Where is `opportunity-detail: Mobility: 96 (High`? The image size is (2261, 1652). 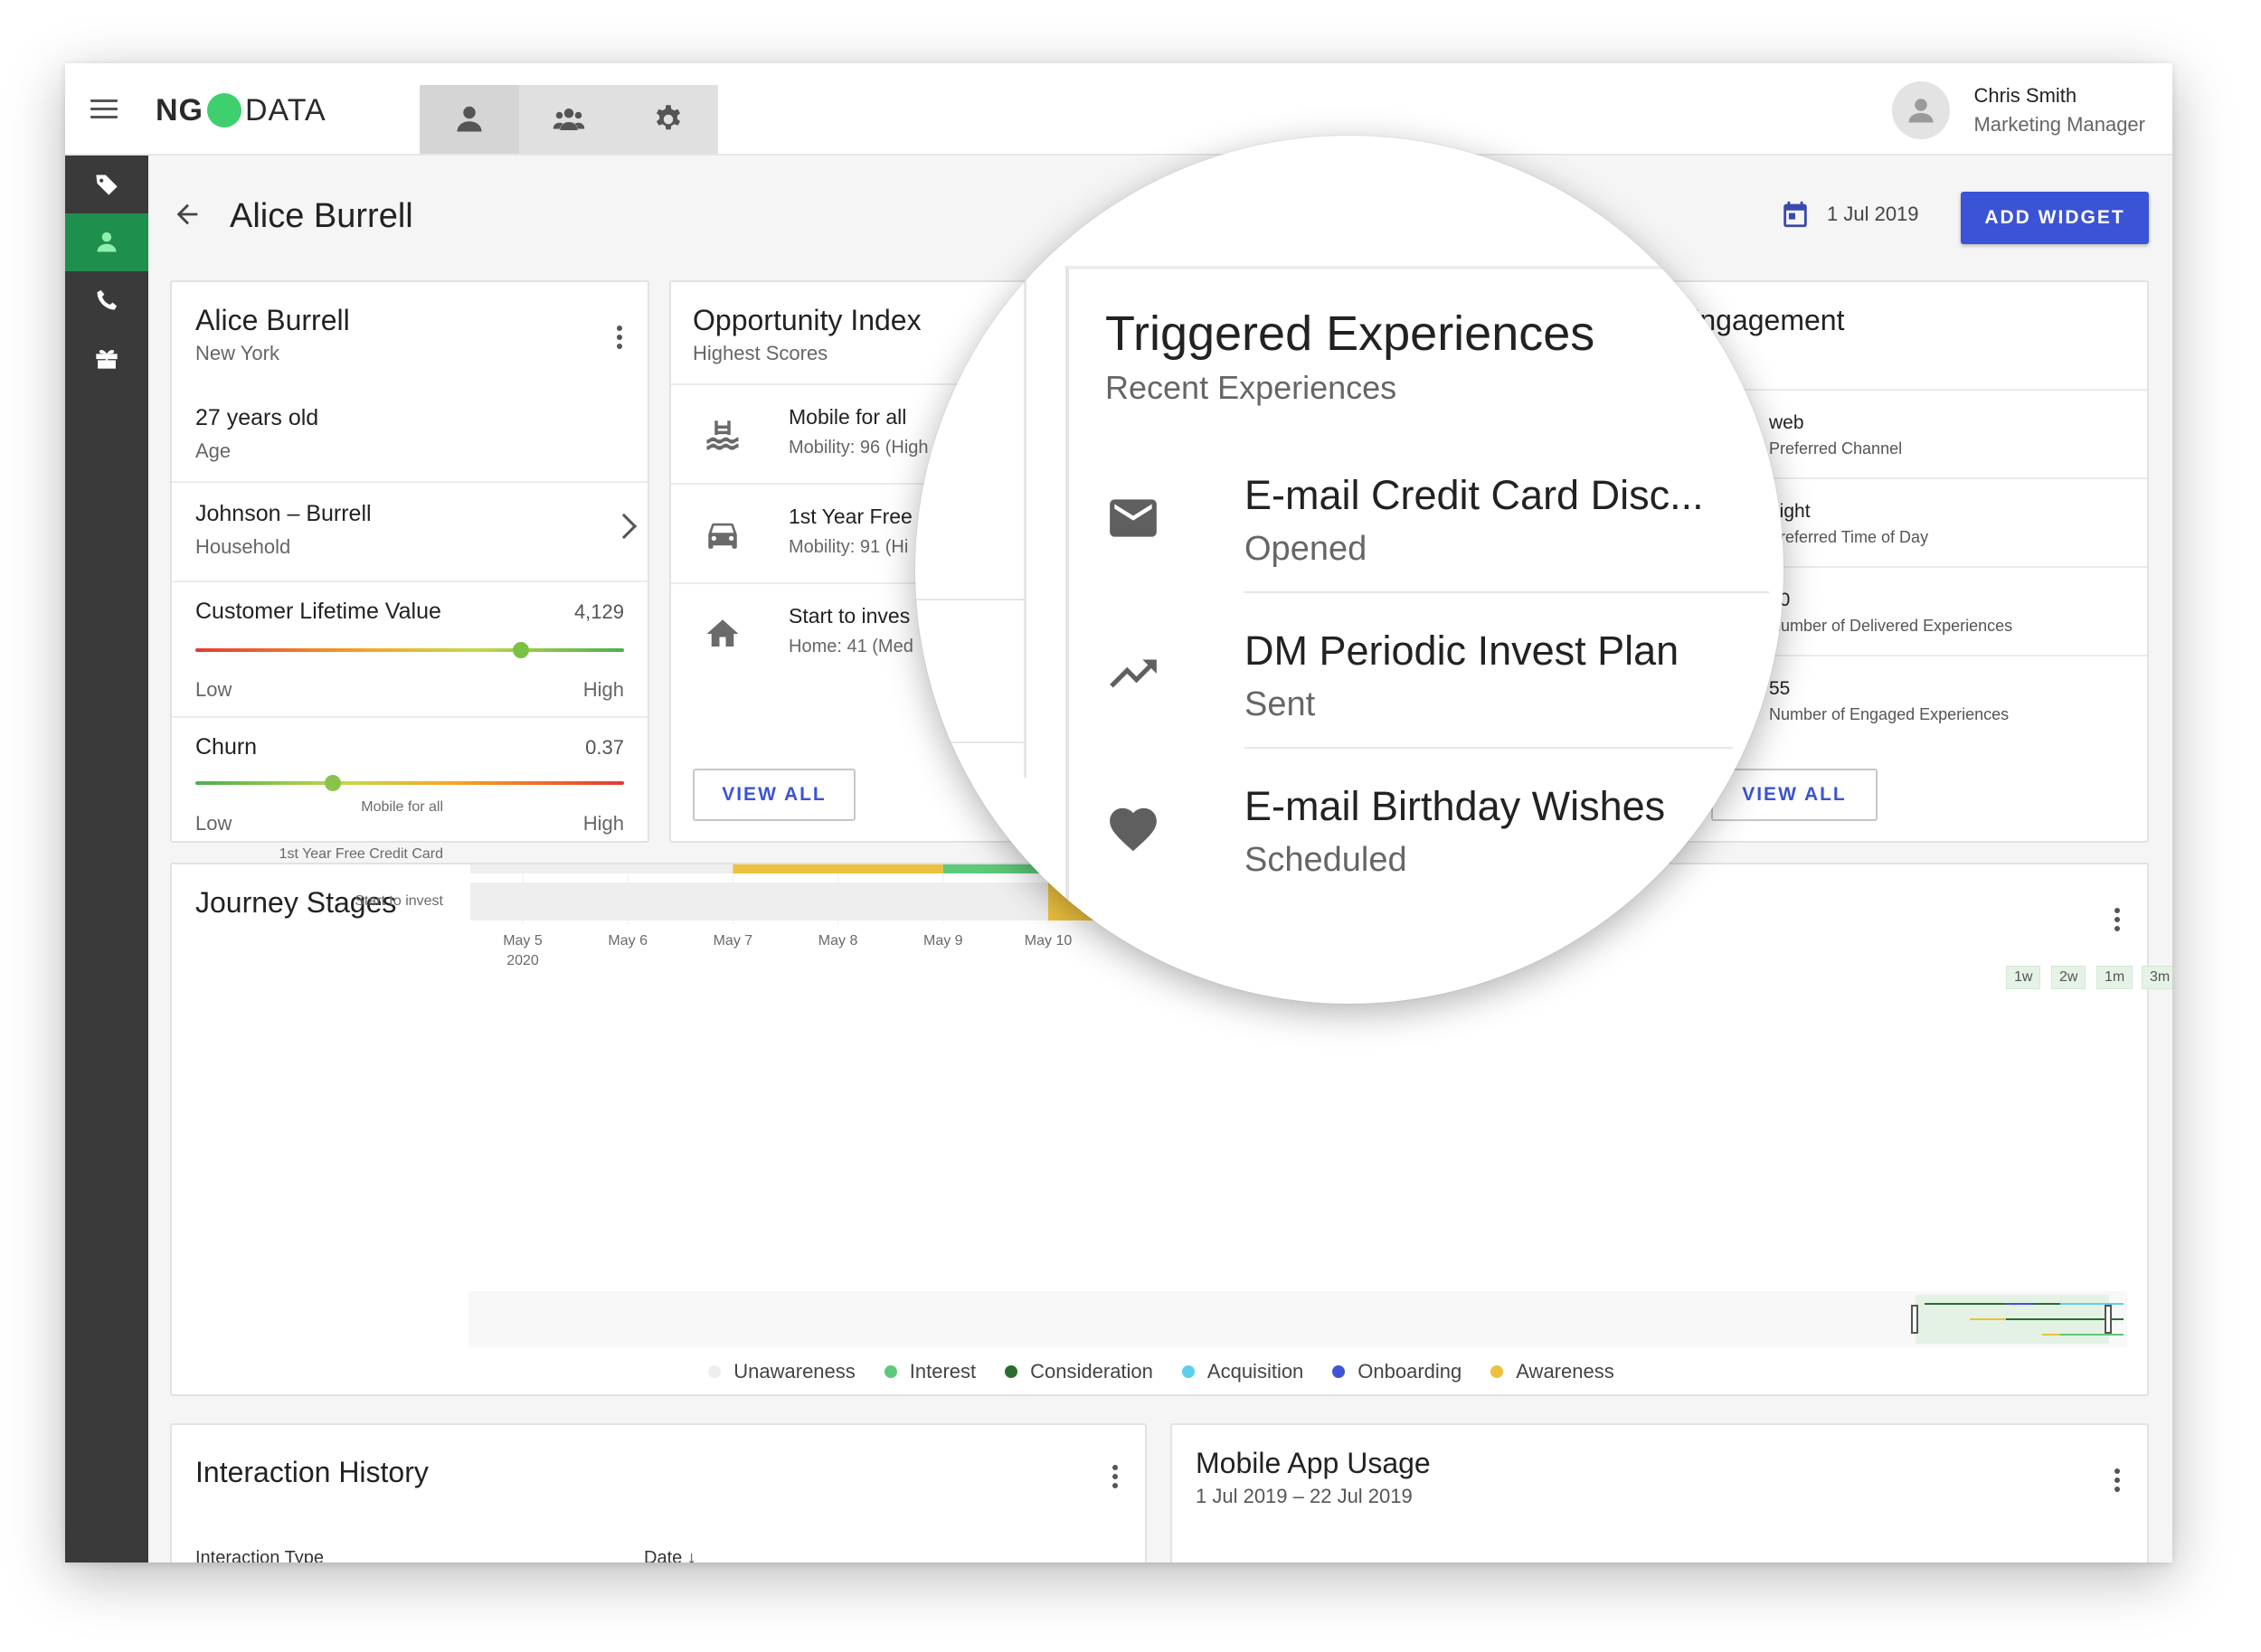
opportunity-detail: Mobility: 96 (High is located at coordinates (859, 448).